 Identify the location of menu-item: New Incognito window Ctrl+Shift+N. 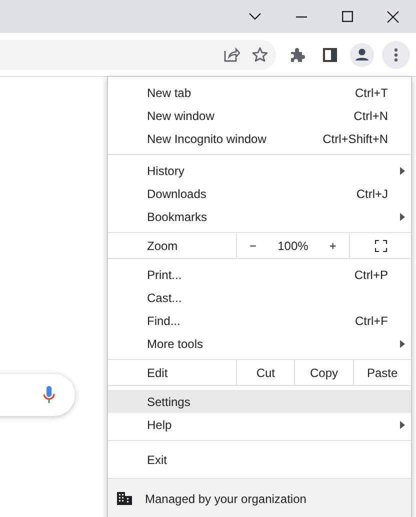
(259, 138).